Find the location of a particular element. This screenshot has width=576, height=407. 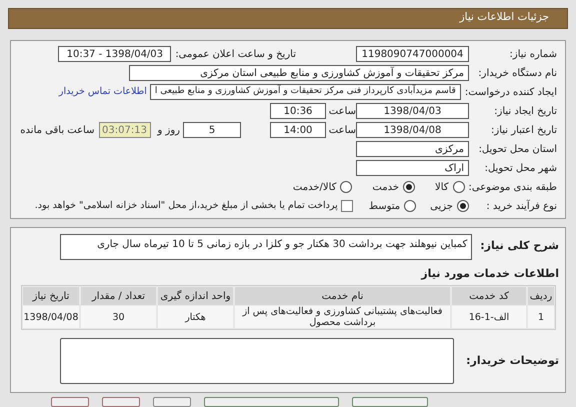

column-header: واحد اندازه گیری is located at coordinates (195, 296).